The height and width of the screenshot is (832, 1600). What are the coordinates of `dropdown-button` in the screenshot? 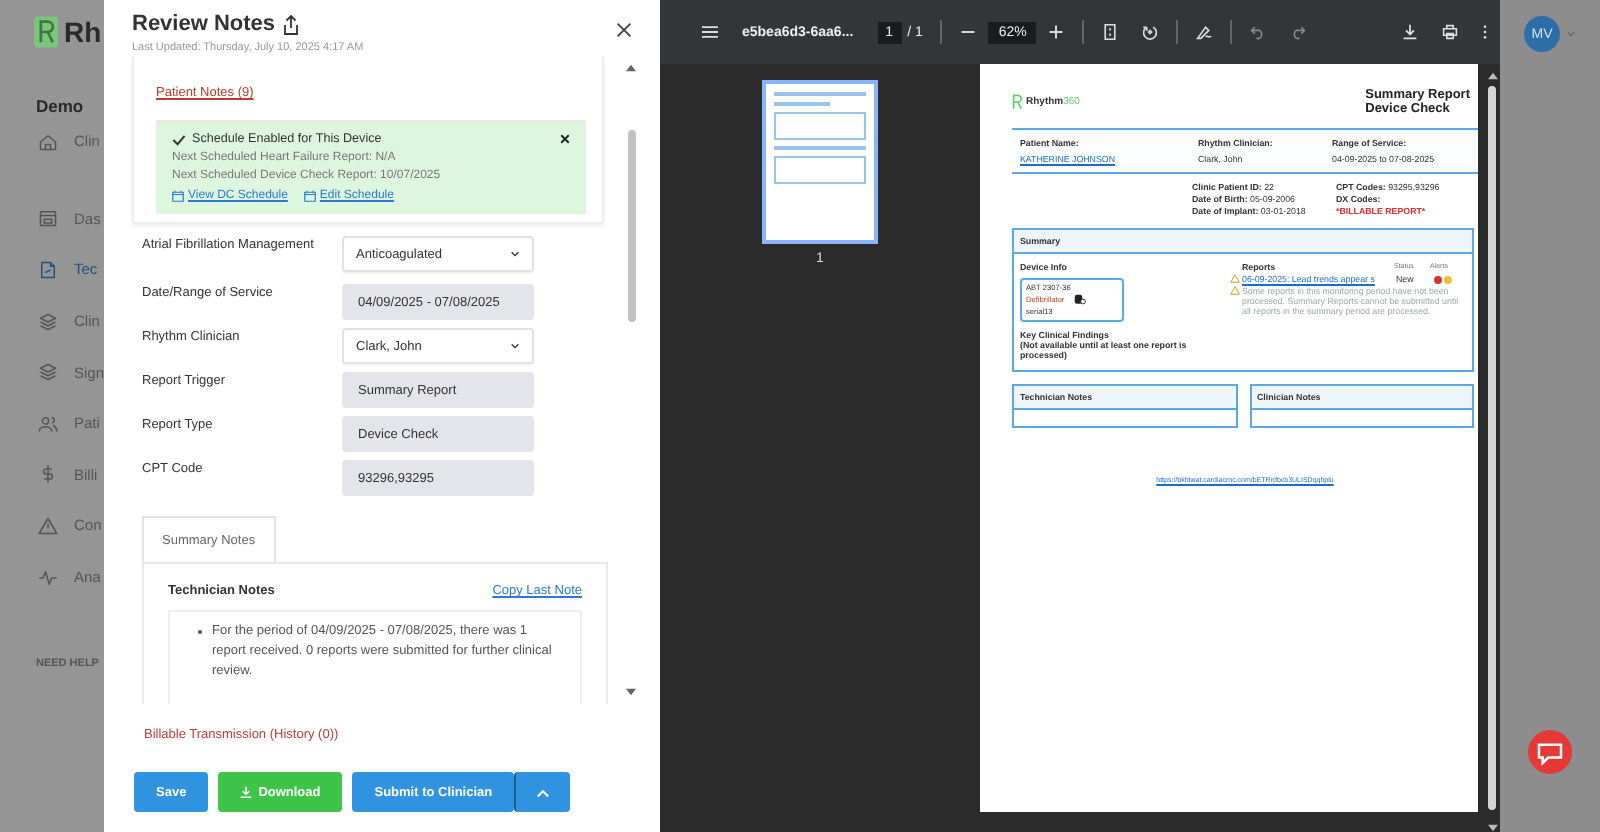 It's located at (542, 792).